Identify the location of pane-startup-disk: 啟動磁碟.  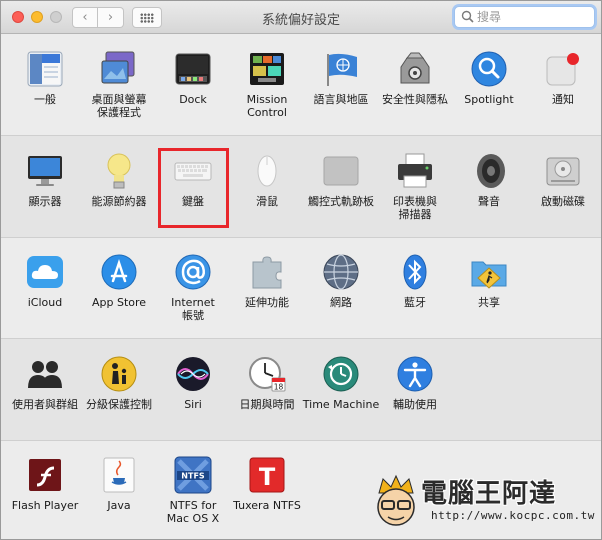
(562, 182).